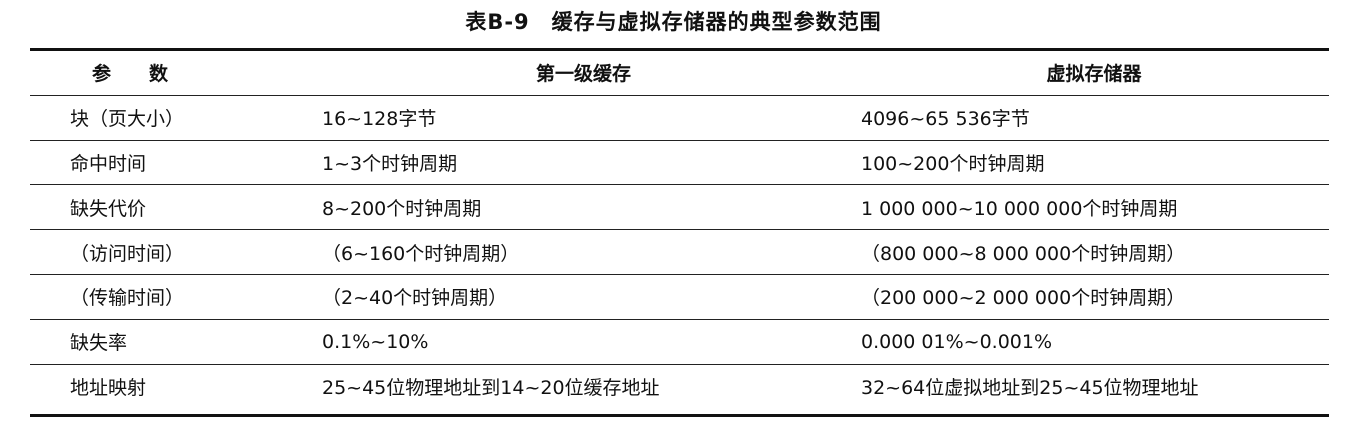 This screenshot has width=1347, height=436. What do you see at coordinates (1094, 342) in the screenshot?
I see `virtual-memory-value: 0.000 01%~0.001%` at bounding box center [1094, 342].